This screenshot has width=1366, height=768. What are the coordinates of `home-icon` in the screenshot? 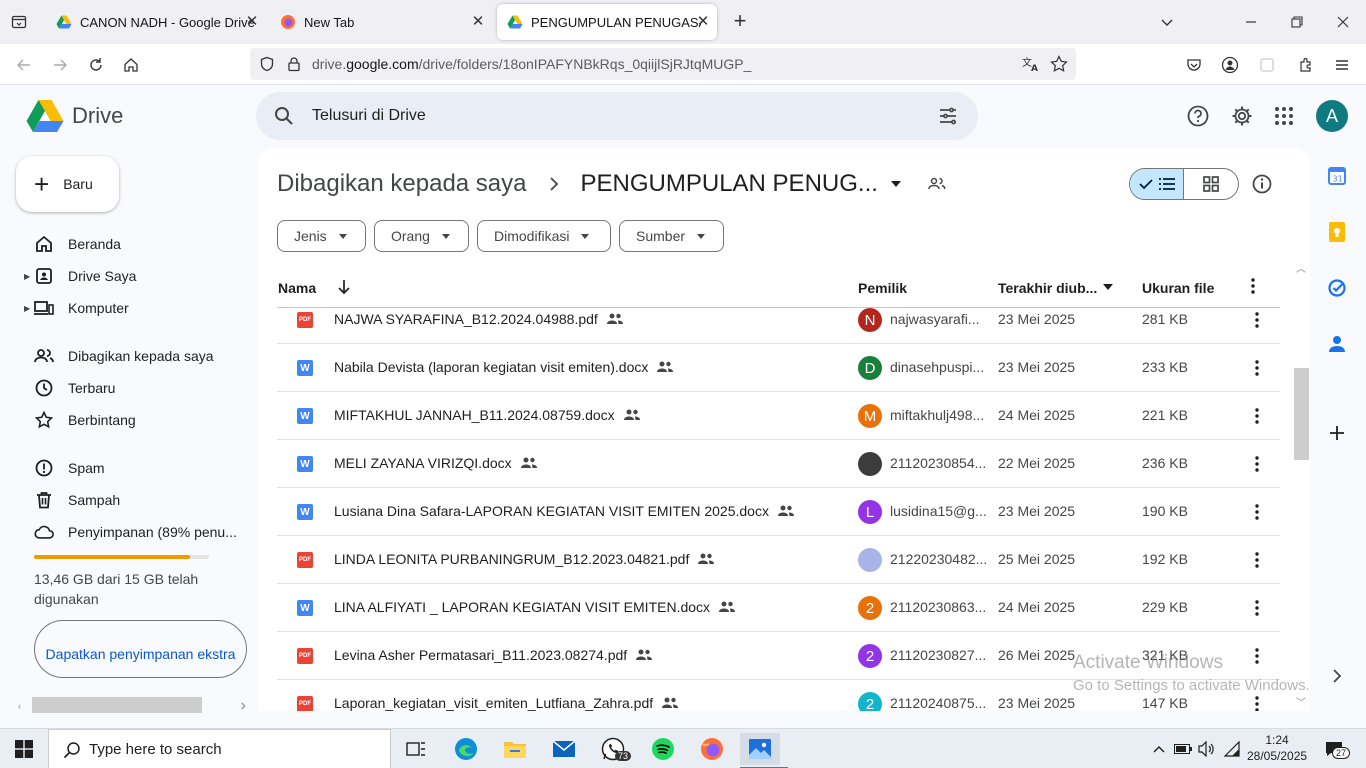 It's located at (131, 65).